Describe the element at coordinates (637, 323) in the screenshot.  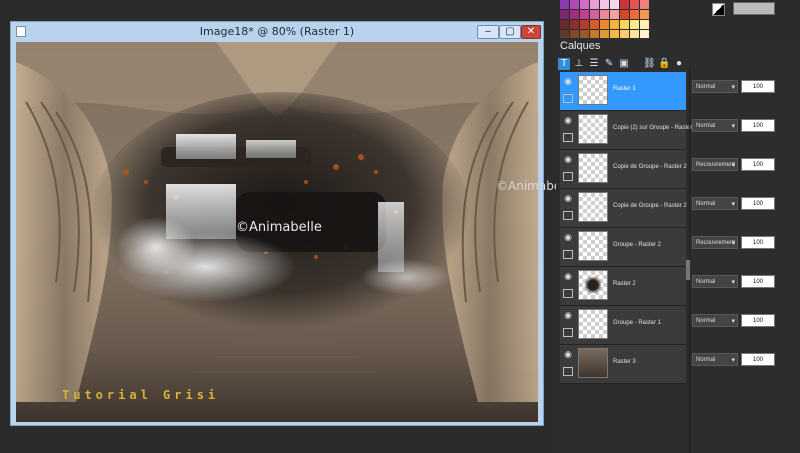
I see `layer-name: Groupe - Raster 1` at that location.